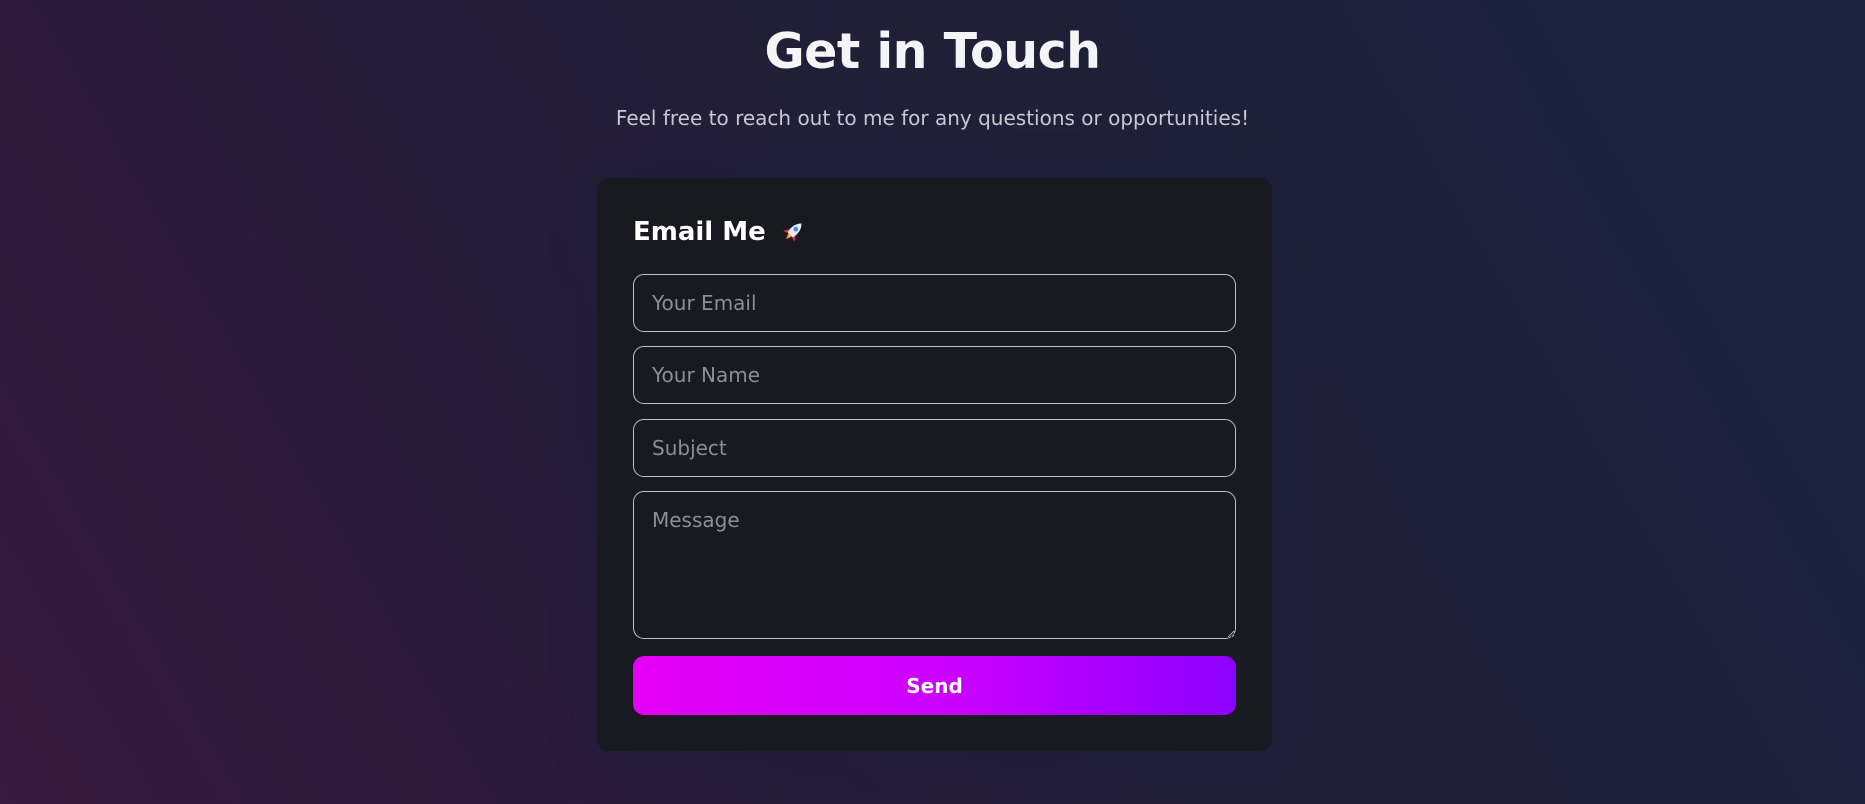  What do you see at coordinates (934, 565) in the screenshot?
I see `message-textarea` at bounding box center [934, 565].